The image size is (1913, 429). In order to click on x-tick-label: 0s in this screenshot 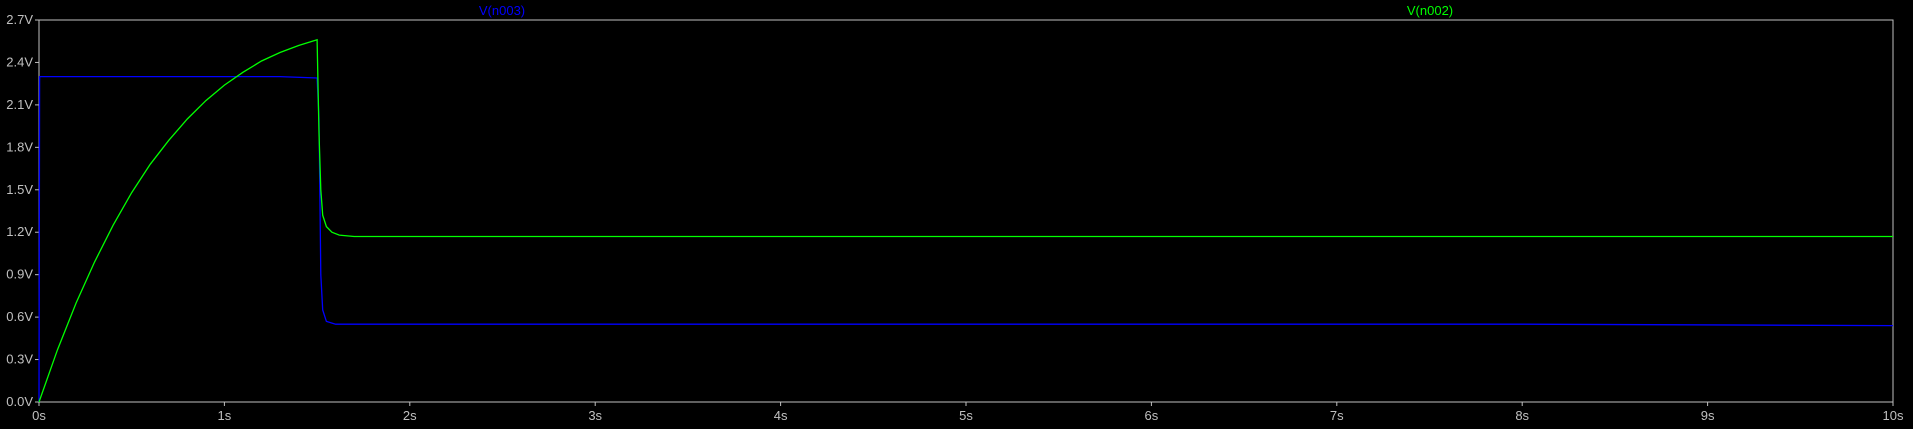, I will do `click(39, 415)`.